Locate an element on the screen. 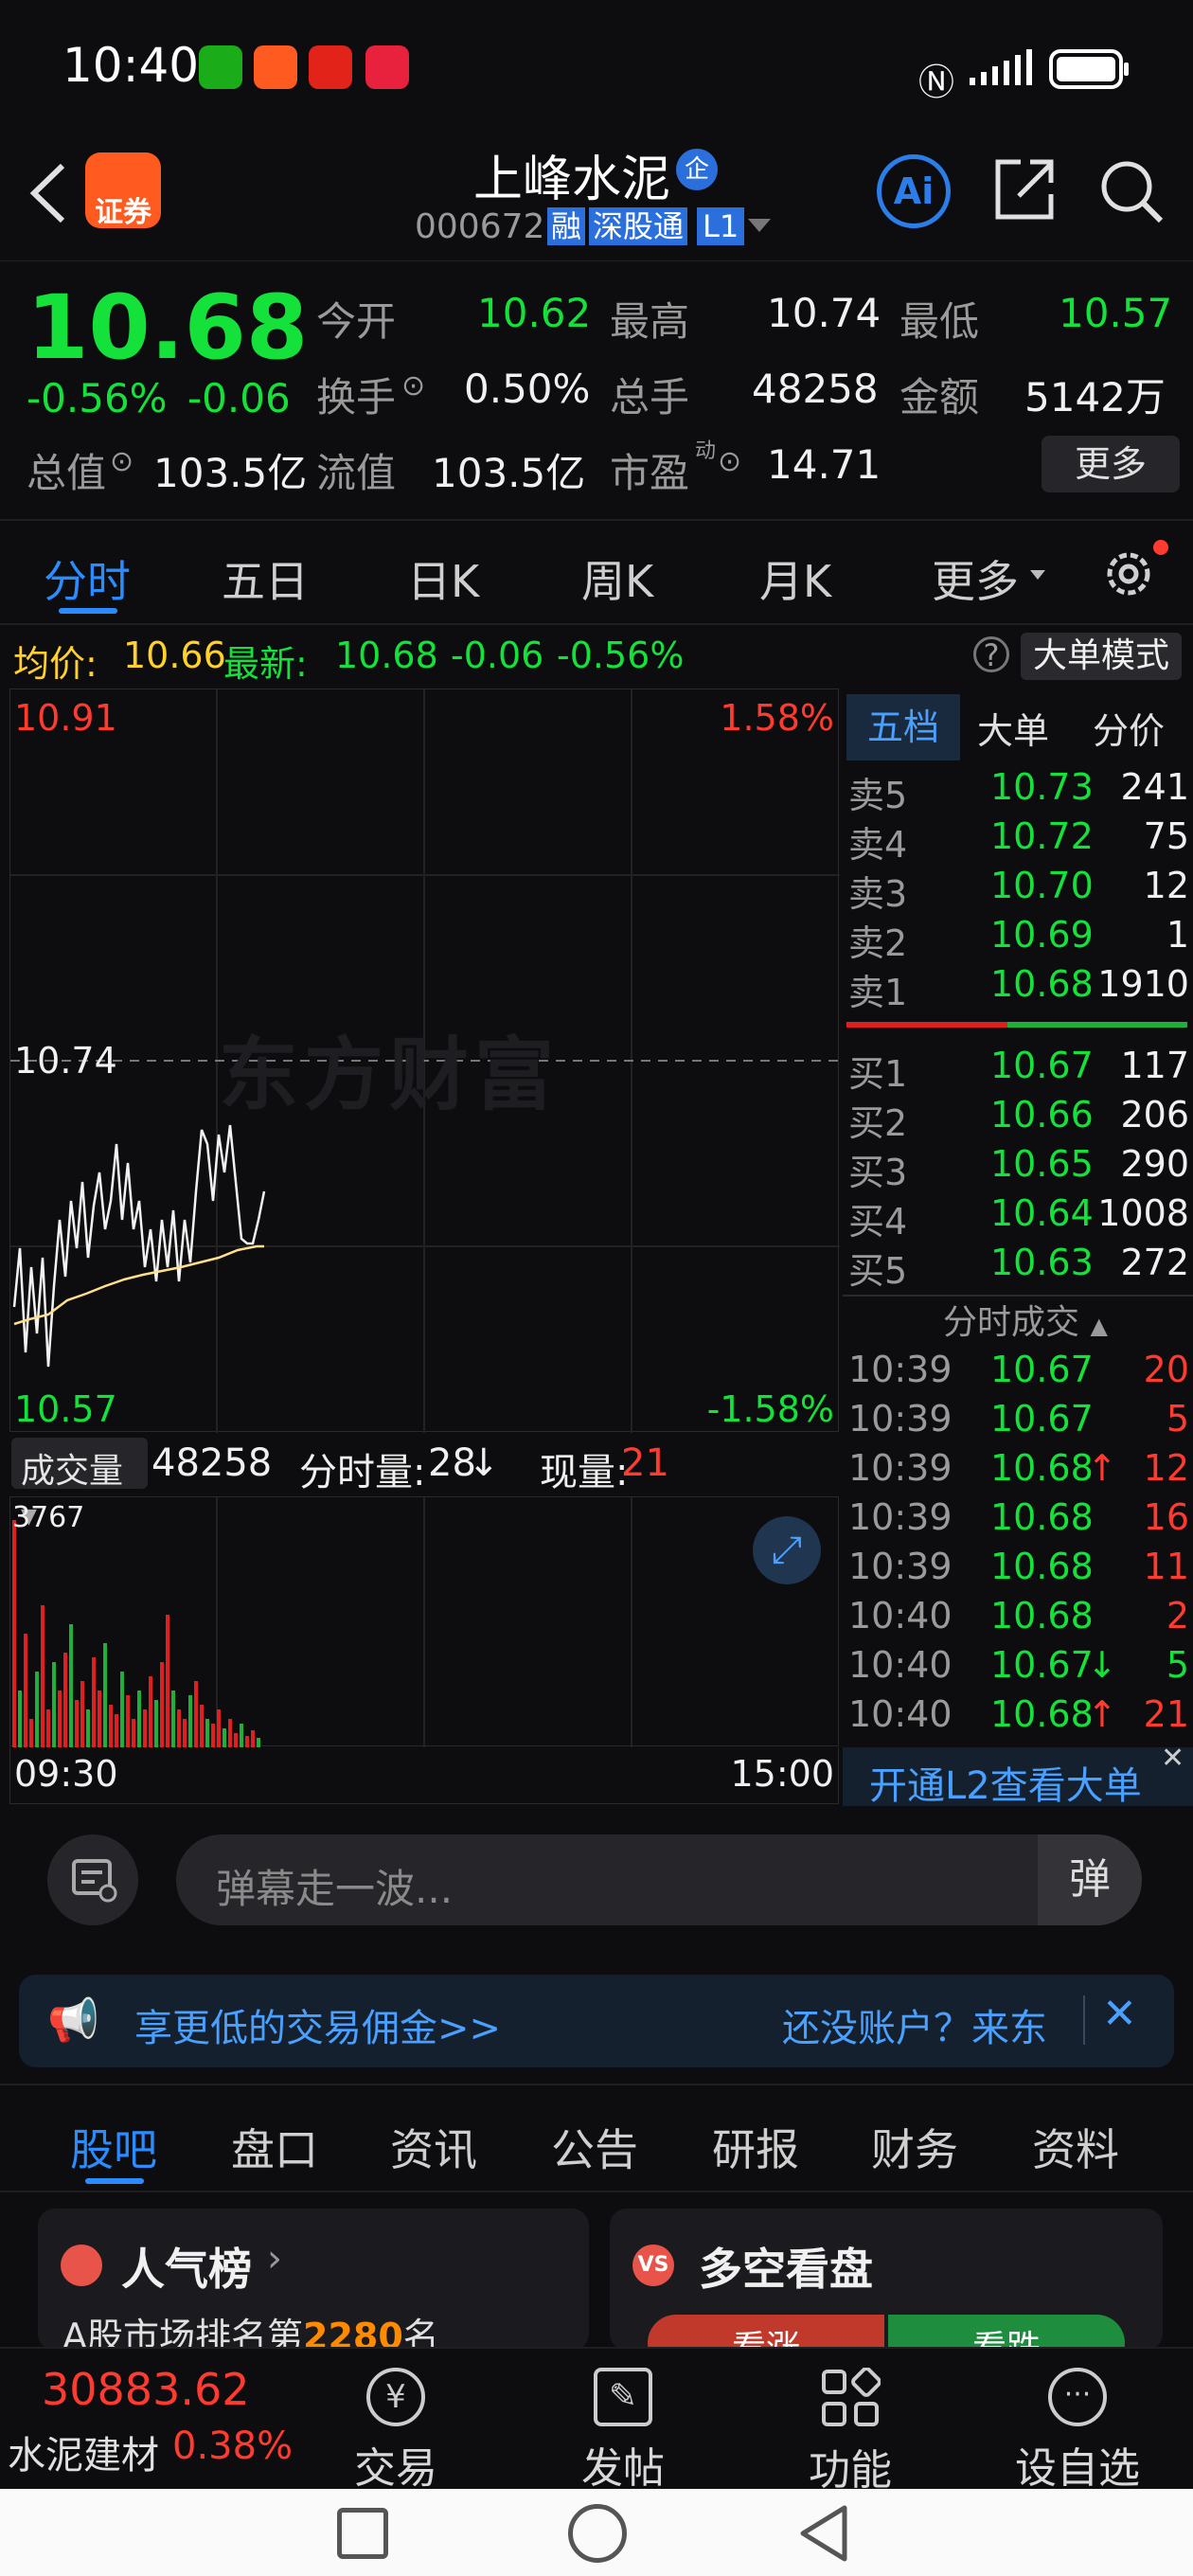  tag-sz-connect: 深股通 is located at coordinates (638, 226).